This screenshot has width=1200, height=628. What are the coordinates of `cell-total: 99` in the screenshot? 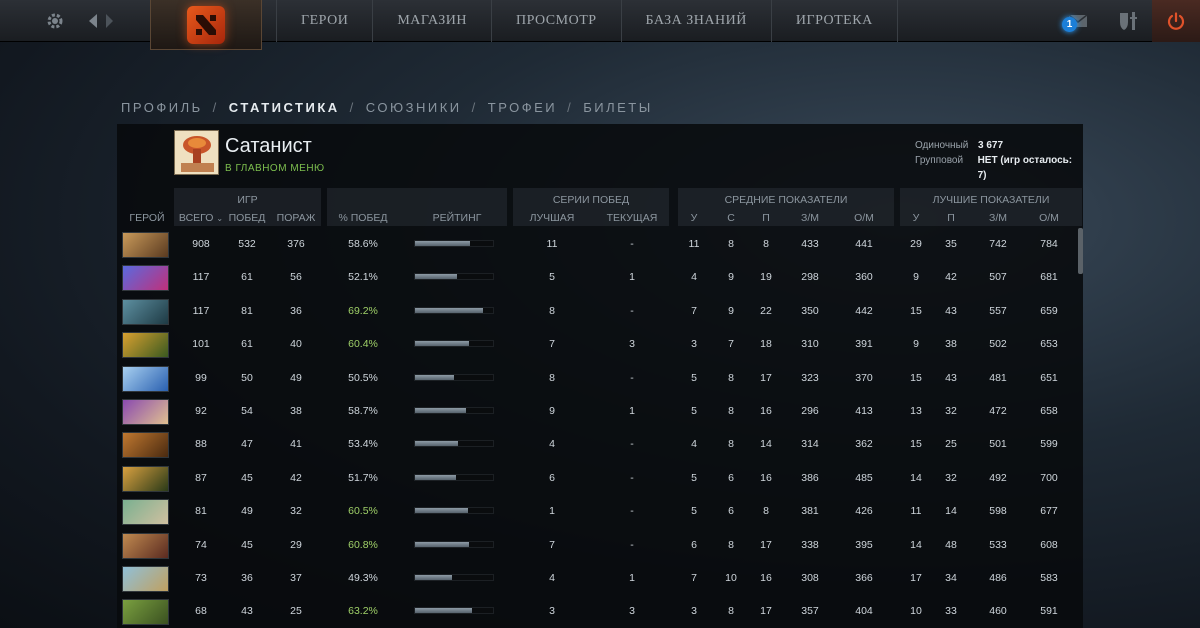 It's located at (201, 377).